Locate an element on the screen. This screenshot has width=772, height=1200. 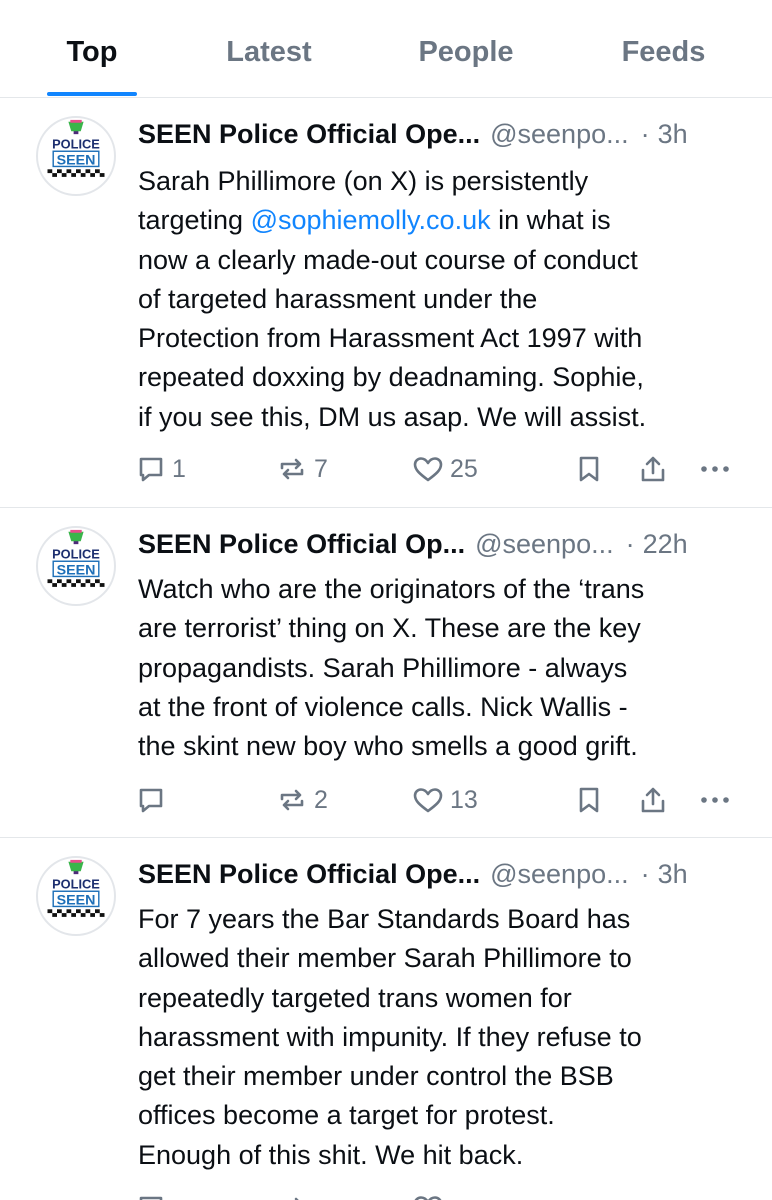
repost-count: 2 is located at coordinates (321, 799).